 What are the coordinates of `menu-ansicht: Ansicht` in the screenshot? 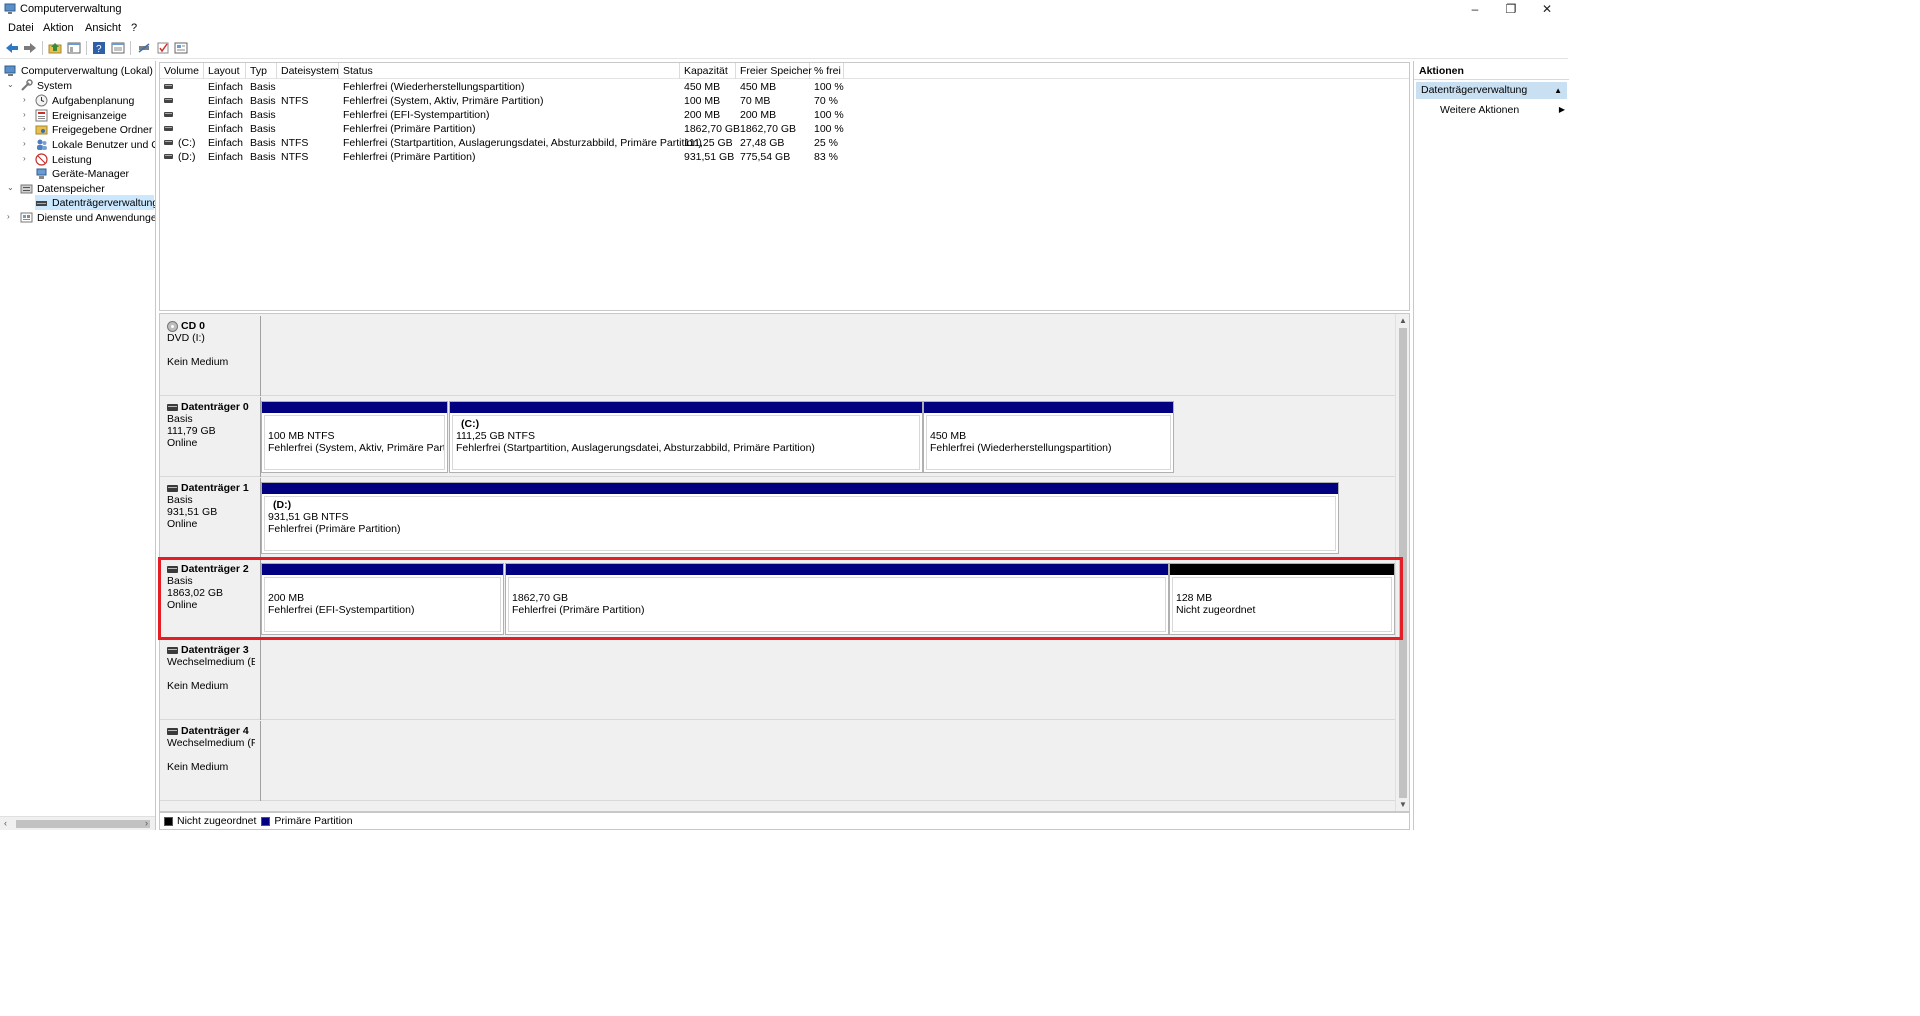 It's located at (103, 28).